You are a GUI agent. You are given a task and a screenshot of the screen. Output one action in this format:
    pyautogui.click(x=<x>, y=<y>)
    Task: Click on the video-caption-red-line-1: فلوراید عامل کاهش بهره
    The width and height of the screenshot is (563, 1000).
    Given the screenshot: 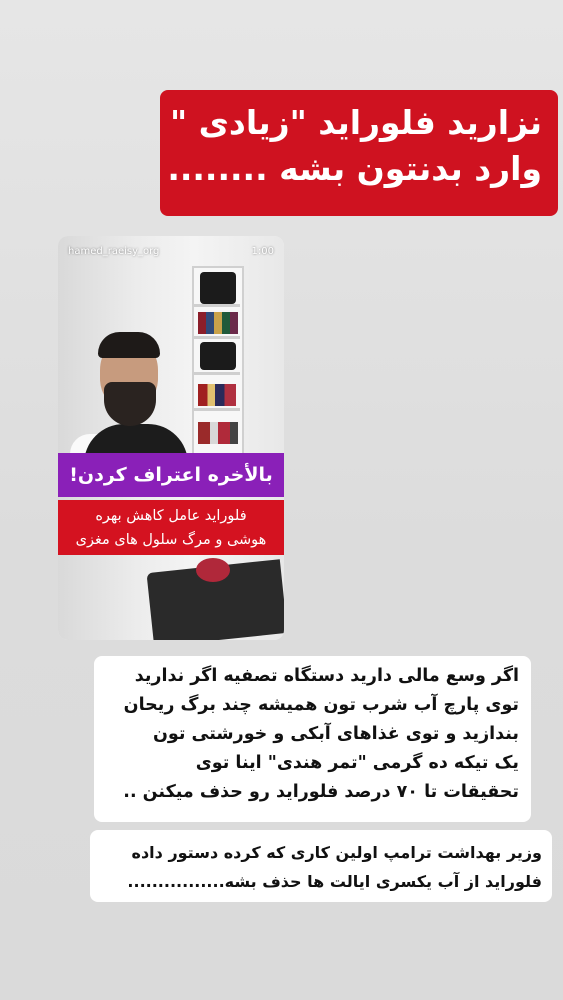 What is the action you would take?
    pyautogui.click(x=171, y=516)
    